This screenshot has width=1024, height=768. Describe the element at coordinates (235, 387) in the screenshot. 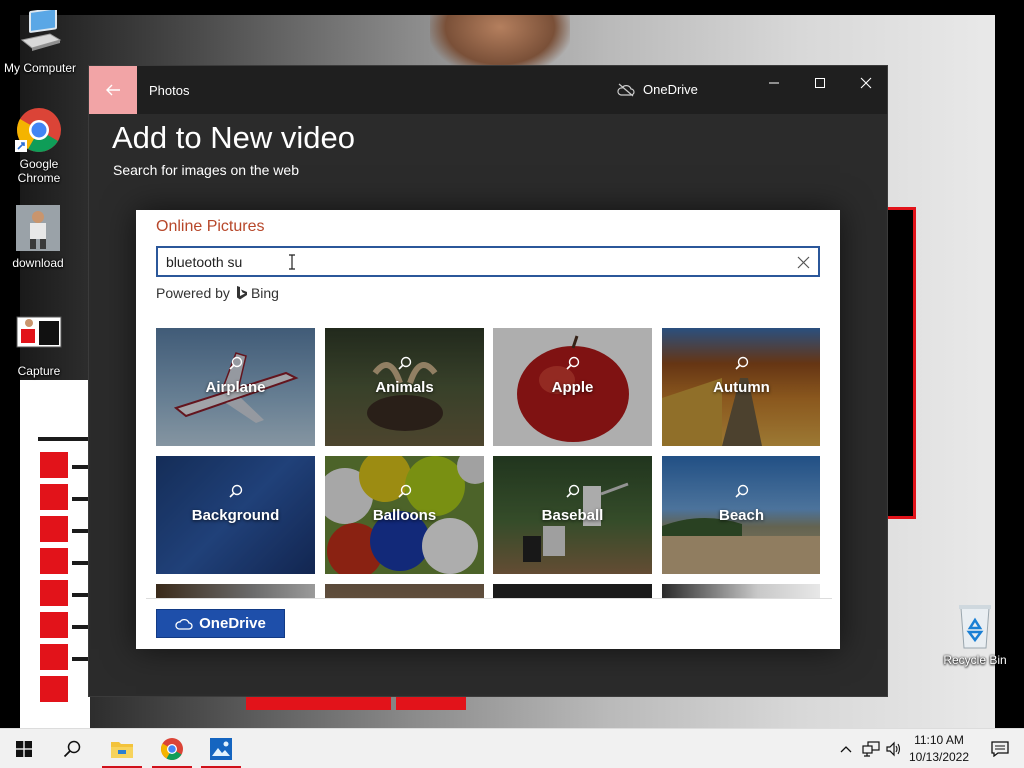

I see `category-tile-airplane: Airplane` at that location.